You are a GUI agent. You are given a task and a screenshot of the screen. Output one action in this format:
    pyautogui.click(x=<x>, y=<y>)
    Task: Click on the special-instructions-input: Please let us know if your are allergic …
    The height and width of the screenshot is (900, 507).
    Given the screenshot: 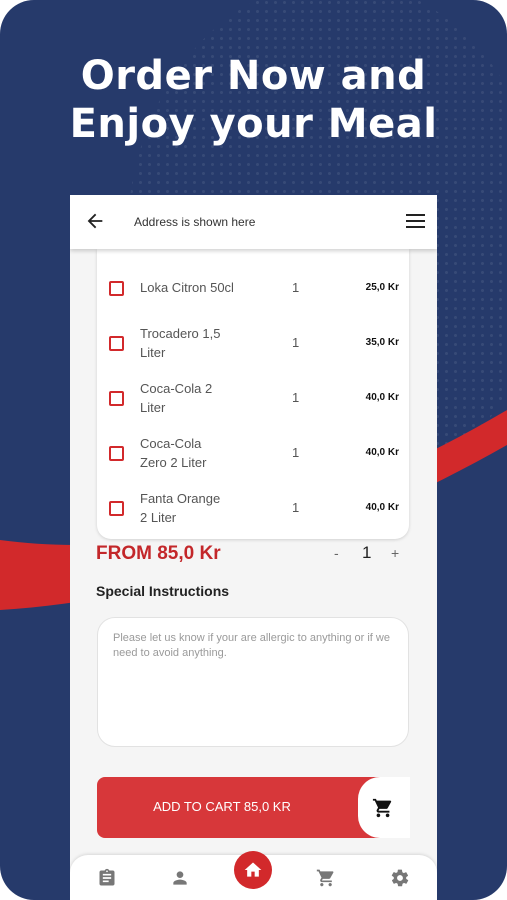 What is the action you would take?
    pyautogui.click(x=253, y=682)
    